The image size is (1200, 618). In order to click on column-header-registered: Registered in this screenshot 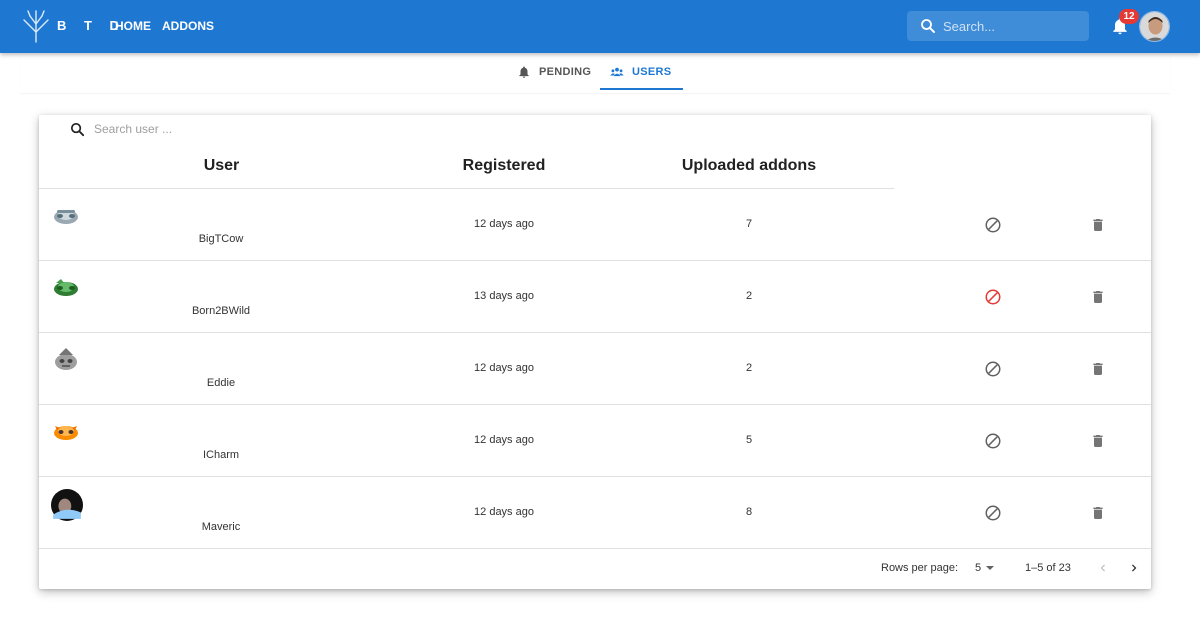, I will do `click(504, 166)`.